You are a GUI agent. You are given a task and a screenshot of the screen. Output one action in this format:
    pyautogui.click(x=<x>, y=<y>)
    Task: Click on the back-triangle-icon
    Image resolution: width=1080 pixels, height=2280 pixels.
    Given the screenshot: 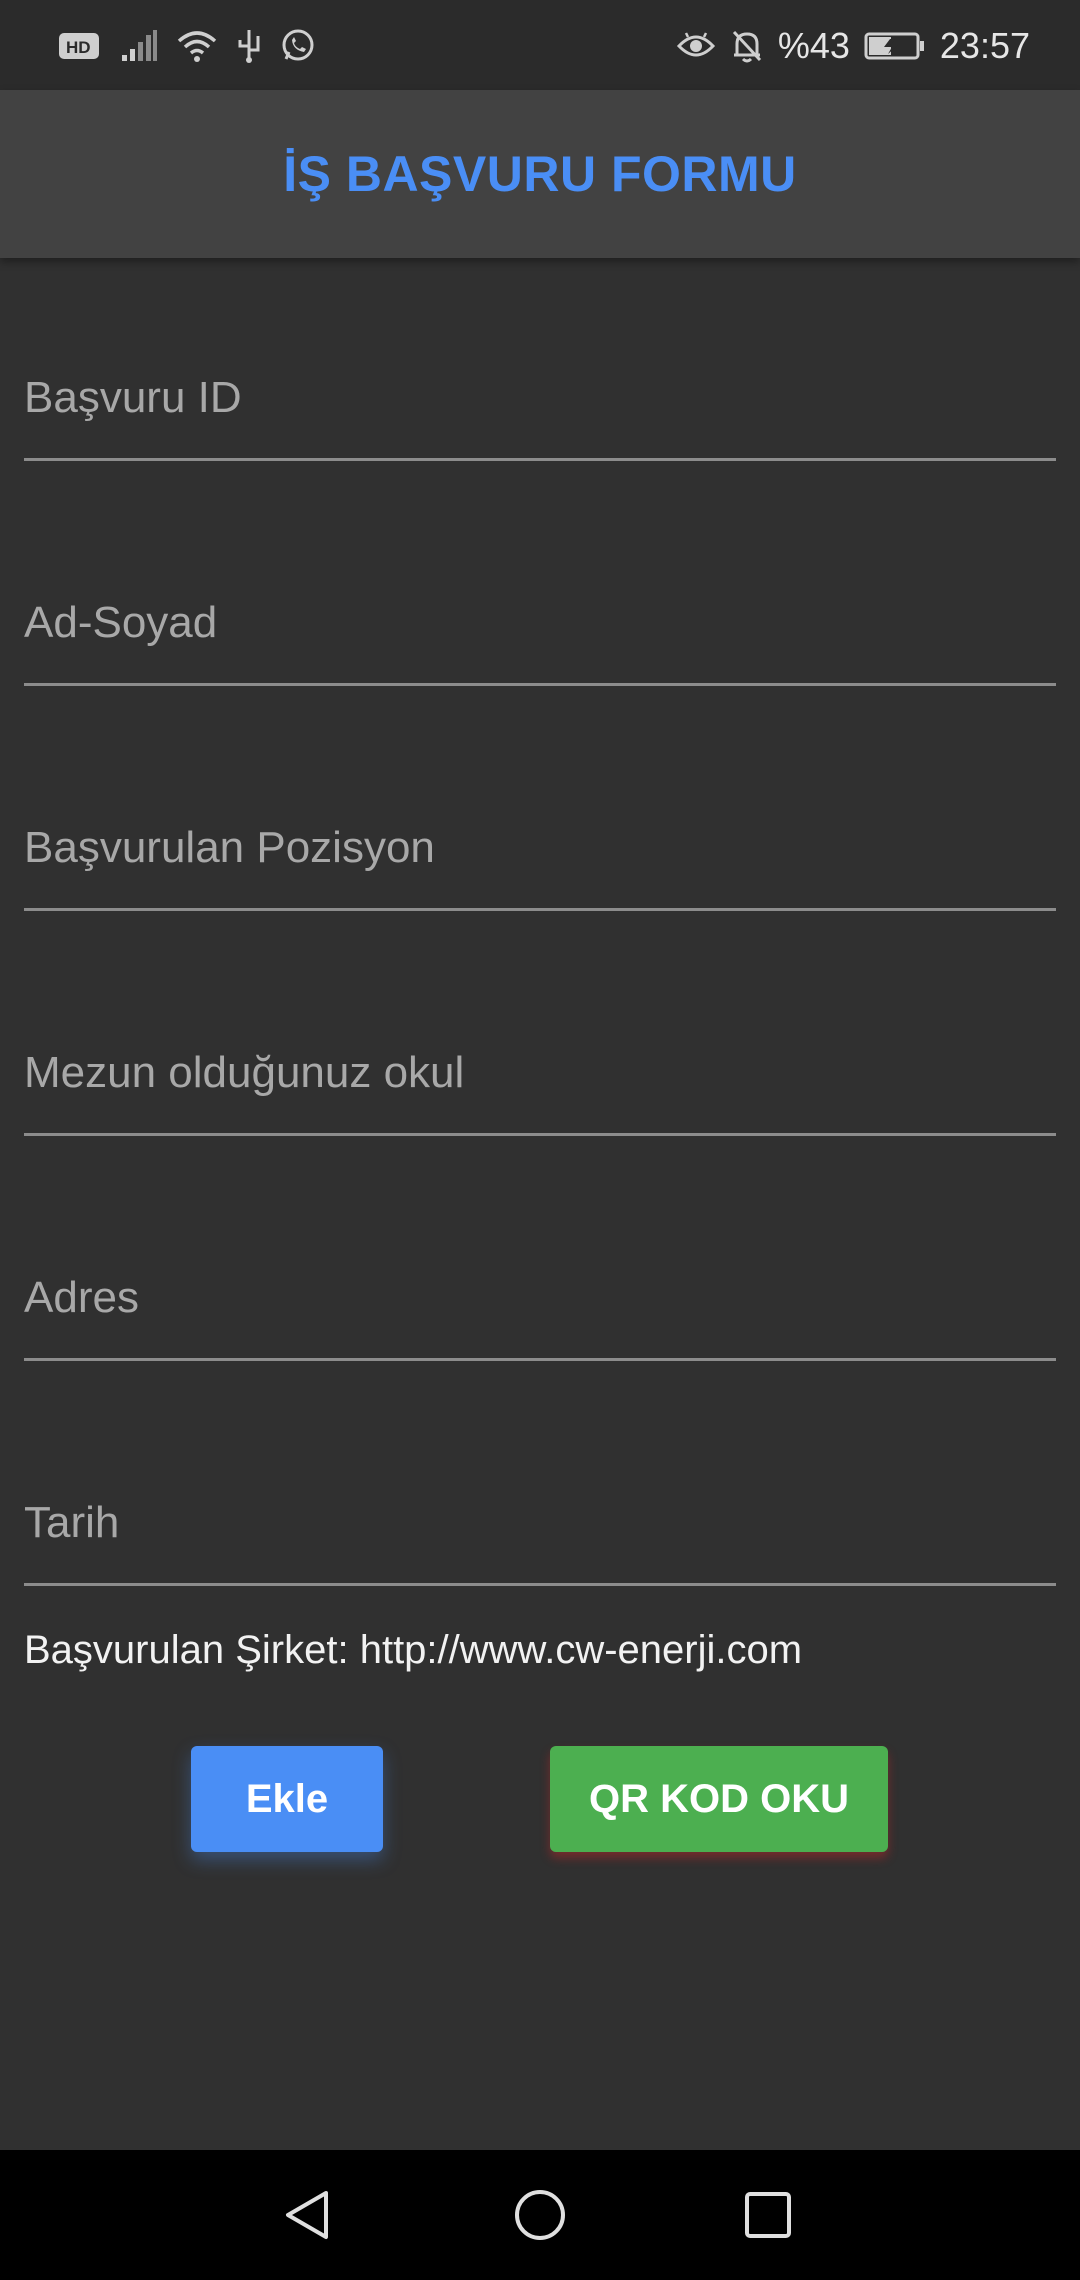 What is the action you would take?
    pyautogui.click(x=308, y=2215)
    